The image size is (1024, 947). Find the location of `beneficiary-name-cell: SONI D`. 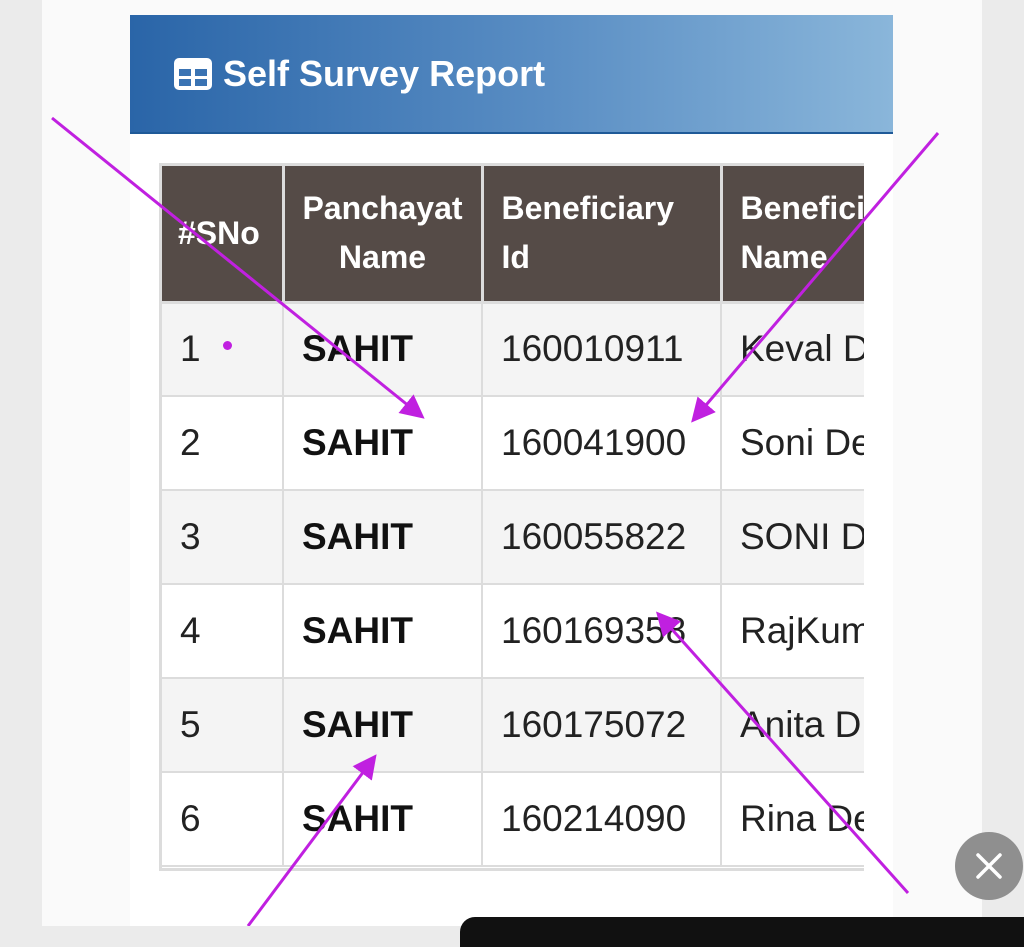

beneficiary-name-cell: SONI D is located at coordinates (792, 537).